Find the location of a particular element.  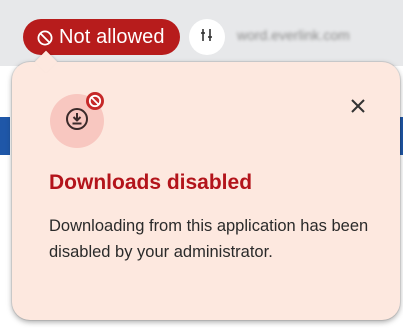

ban-icon is located at coordinates (45, 37).